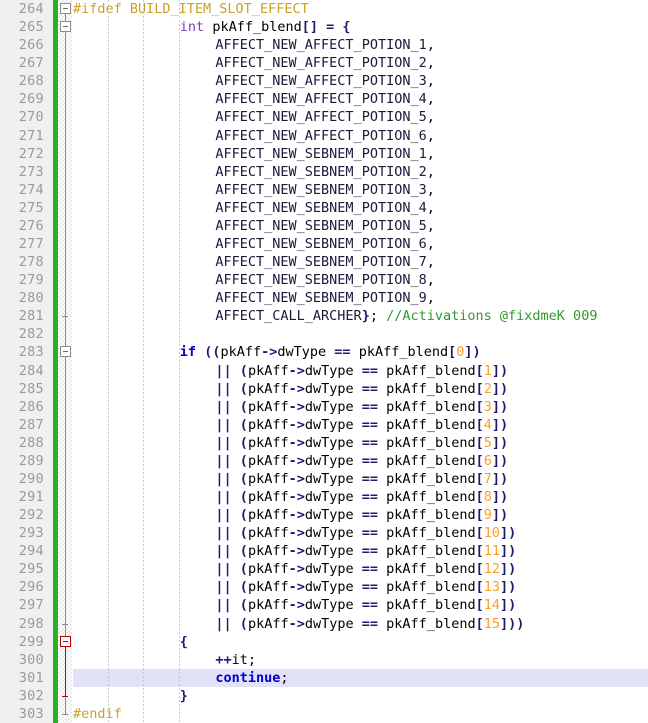 Image resolution: width=648 pixels, height=723 pixels. What do you see at coordinates (31, 406) in the screenshot?
I see `line-number: 286` at bounding box center [31, 406].